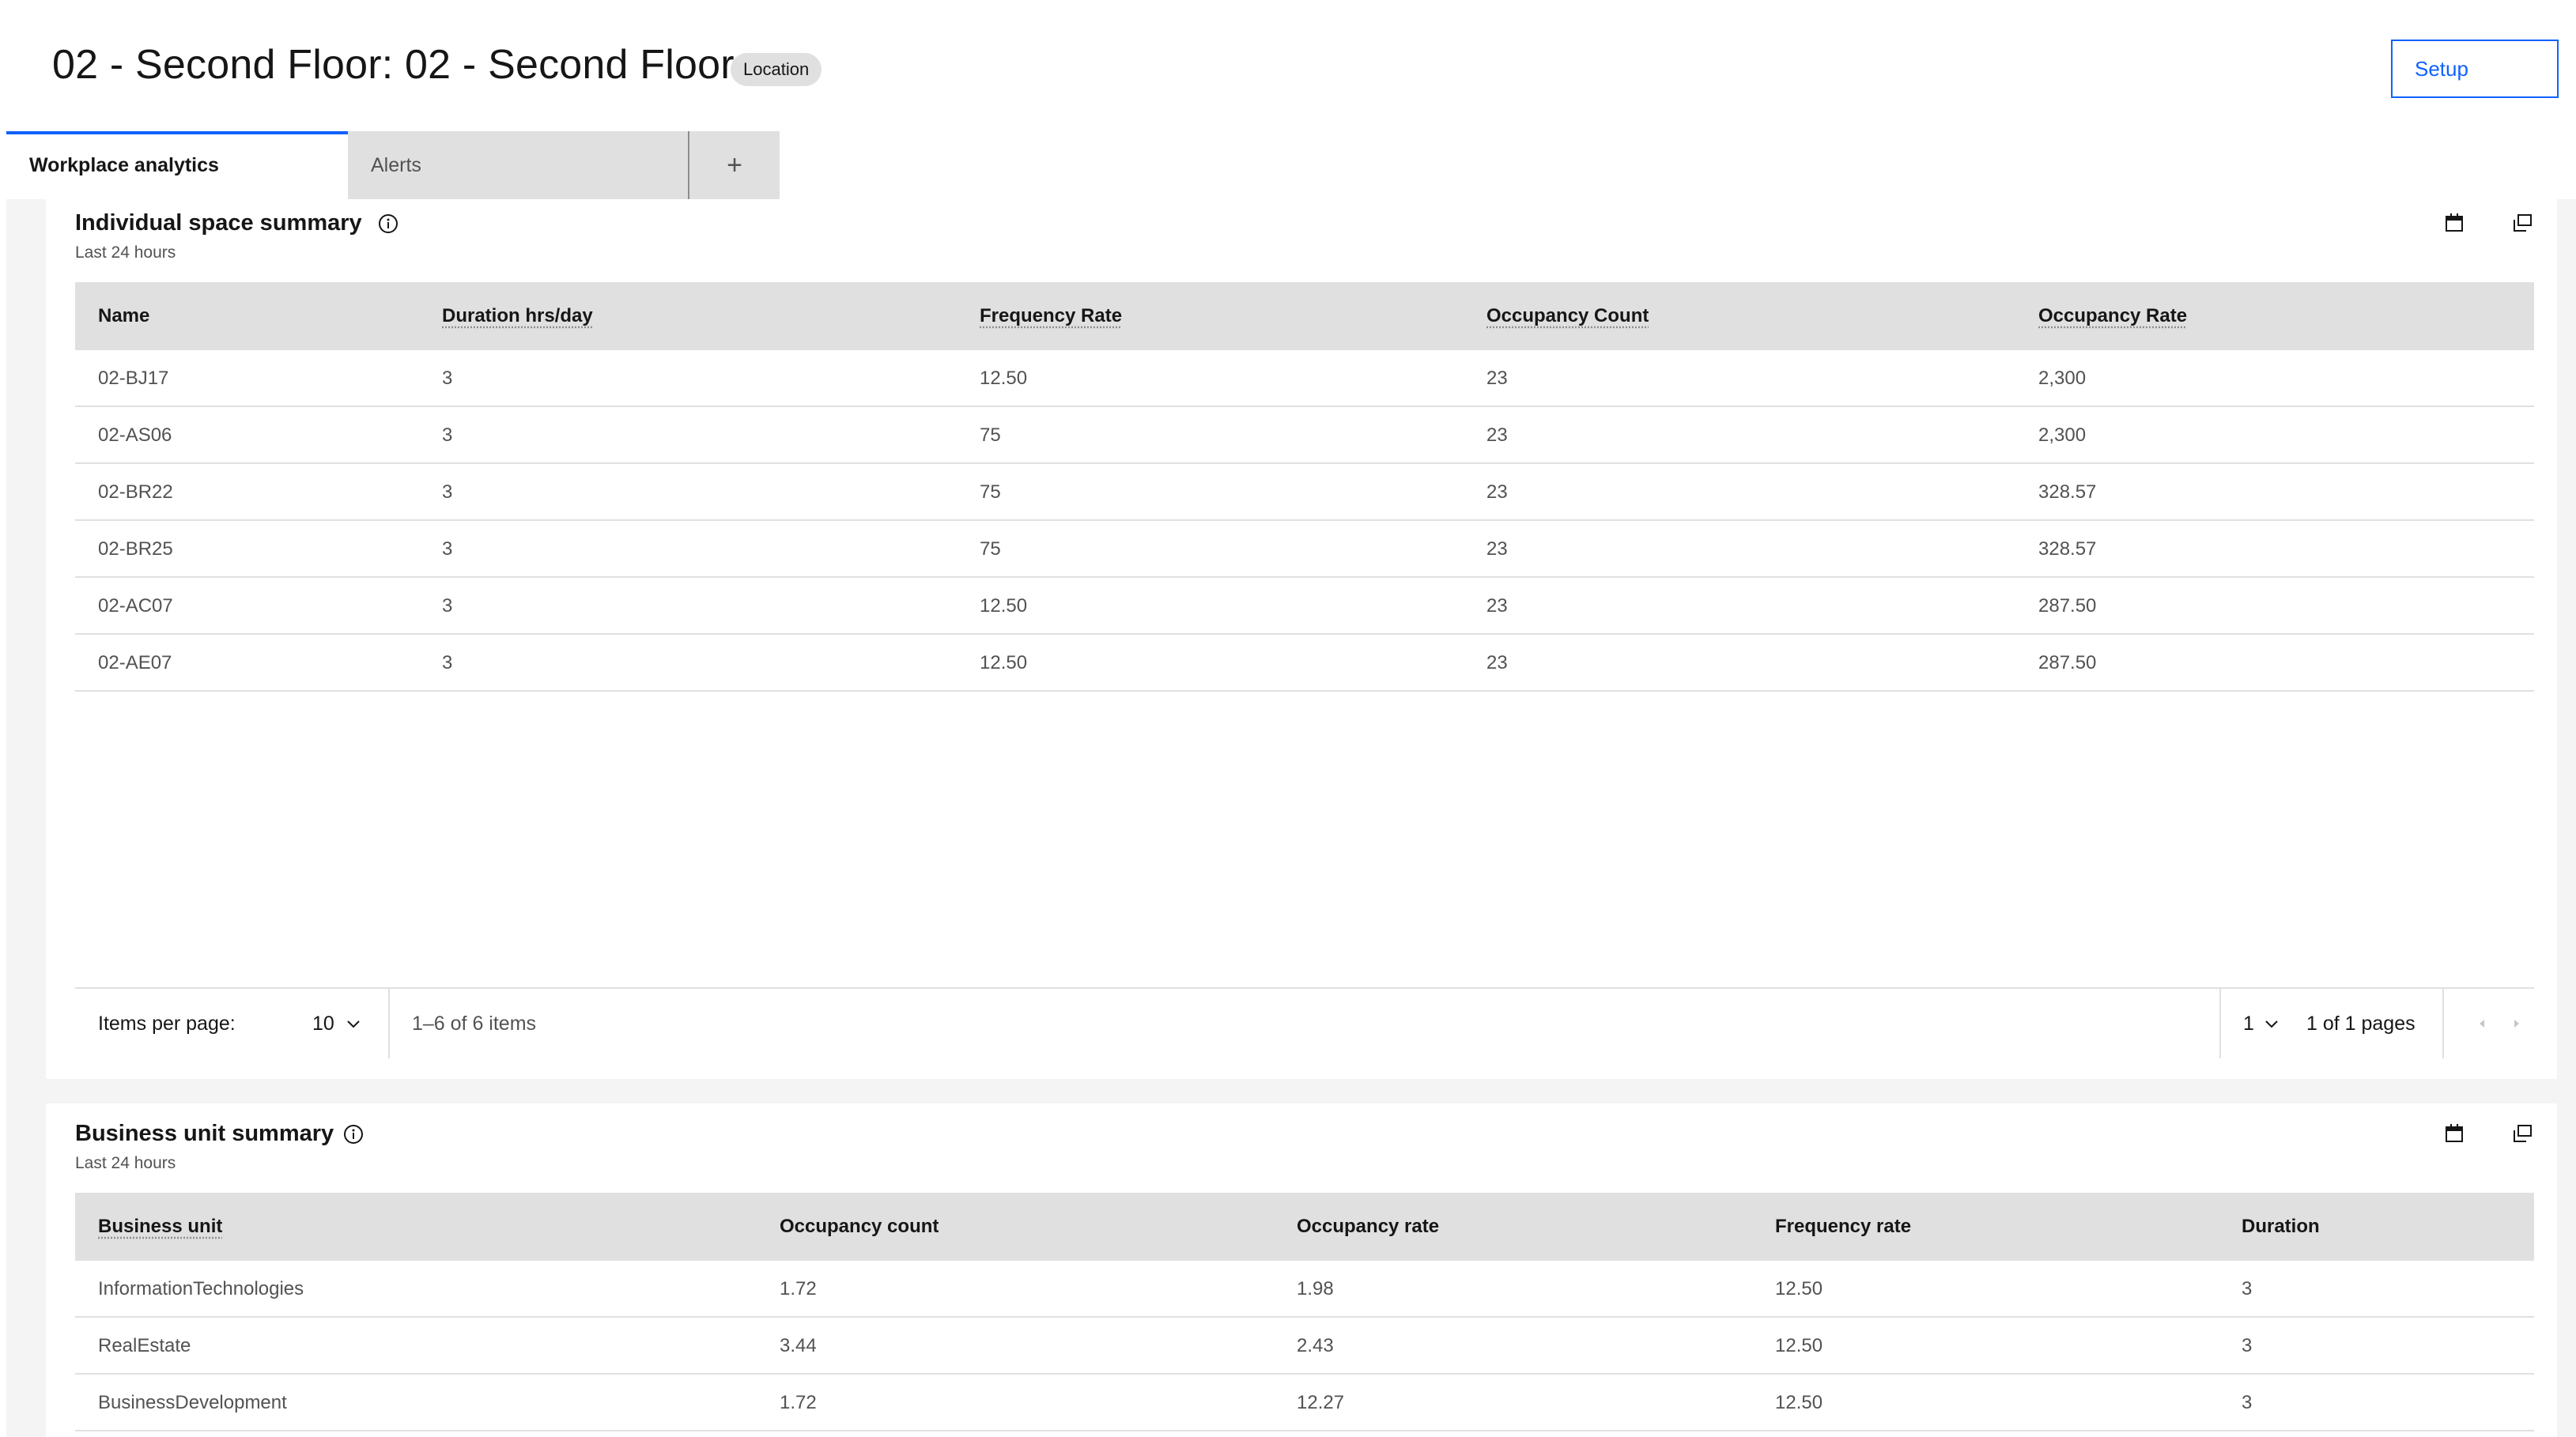  I want to click on cell-occupancy-count: 3.44, so click(798, 1345).